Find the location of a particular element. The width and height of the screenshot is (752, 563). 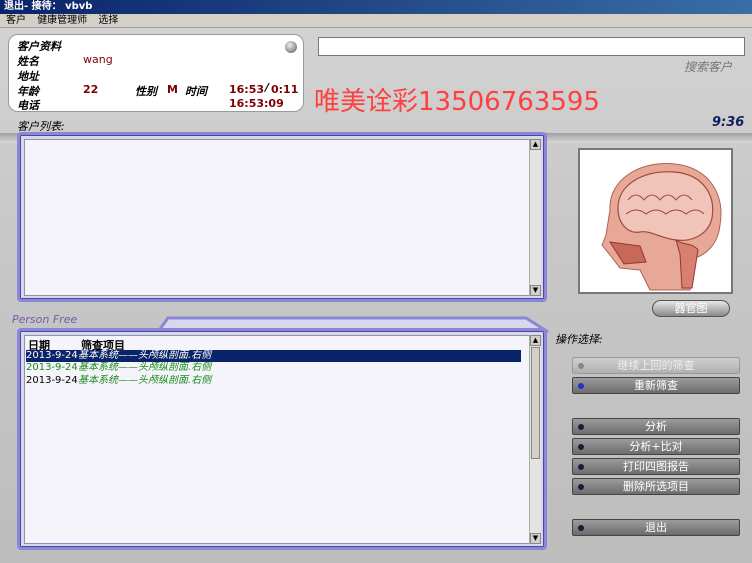

scroll-thumb is located at coordinates (535, 403).